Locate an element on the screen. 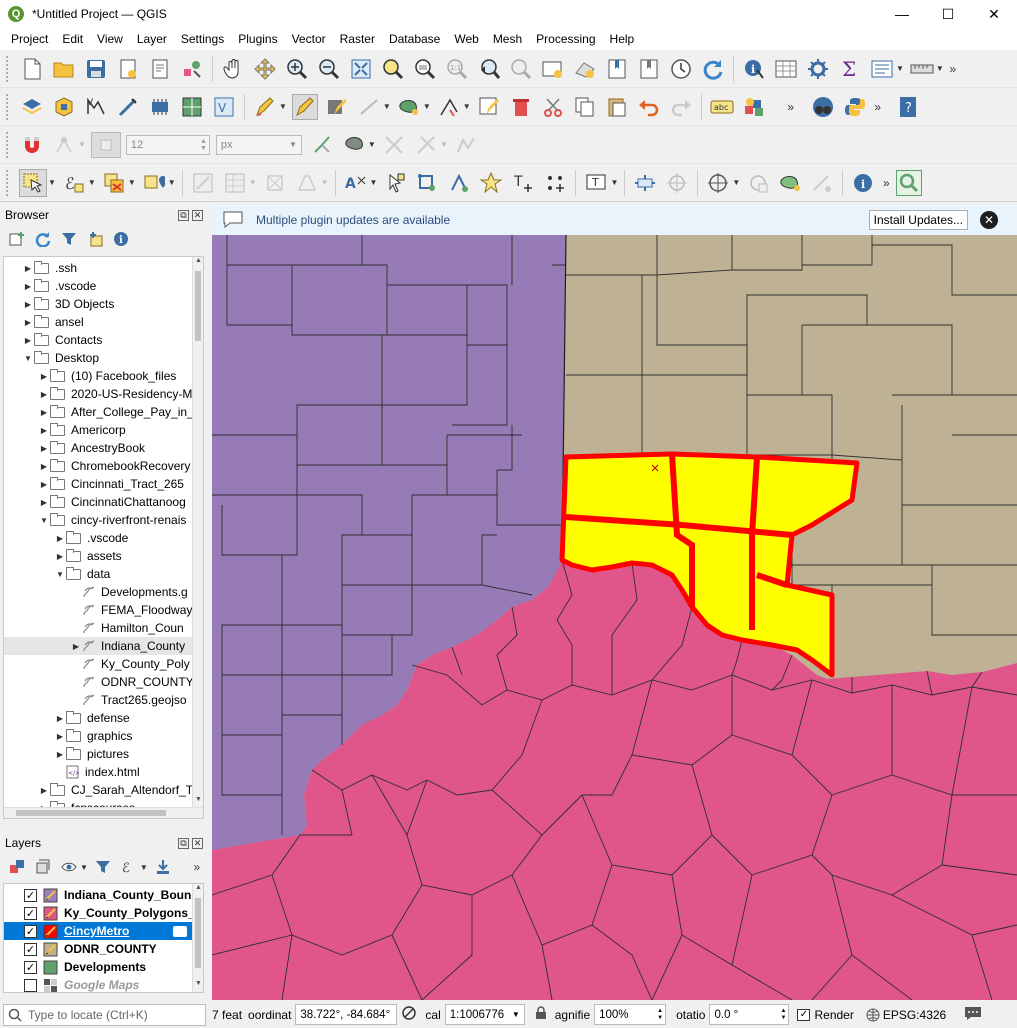 This screenshot has height=1028, width=1017. advanced-digitizing-icon is located at coordinates (718, 183).